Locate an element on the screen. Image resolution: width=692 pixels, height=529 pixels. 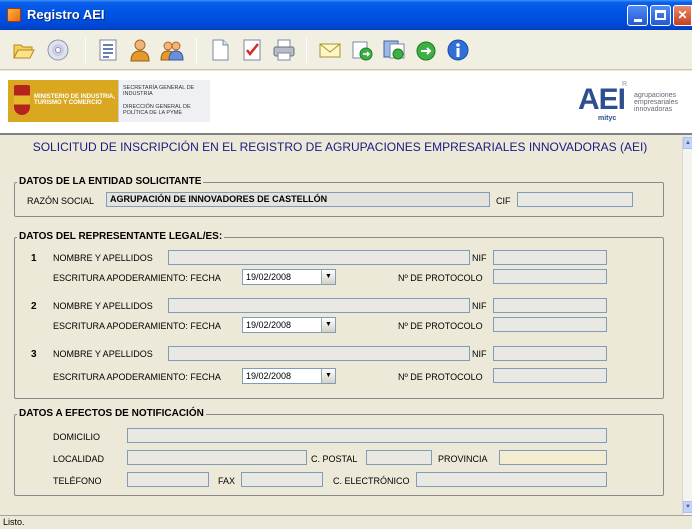
vertical-scrollbar: ▲ ▼ is located at coordinates (687, 326).